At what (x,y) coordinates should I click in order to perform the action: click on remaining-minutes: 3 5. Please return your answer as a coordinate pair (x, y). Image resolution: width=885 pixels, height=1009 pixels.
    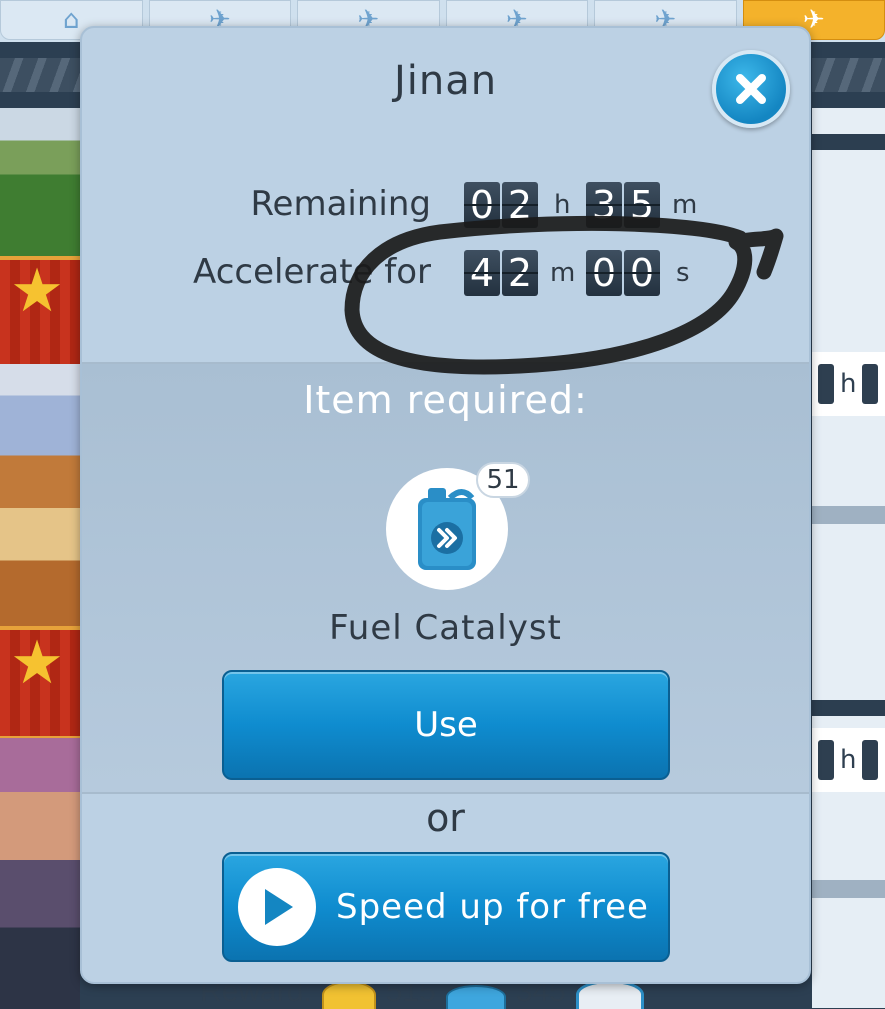
    Looking at the image, I should click on (623, 205).